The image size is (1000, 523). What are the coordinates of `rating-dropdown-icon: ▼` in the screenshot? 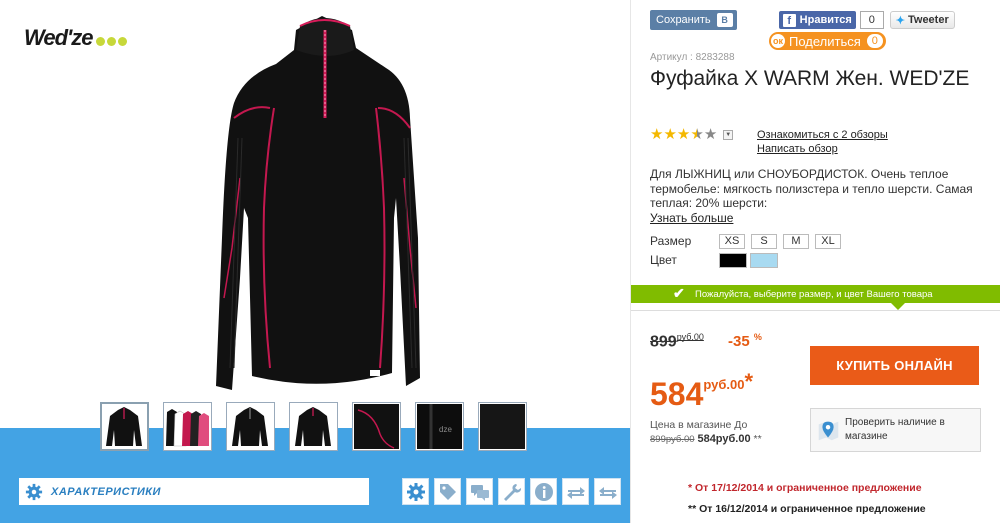 It's located at (728, 134).